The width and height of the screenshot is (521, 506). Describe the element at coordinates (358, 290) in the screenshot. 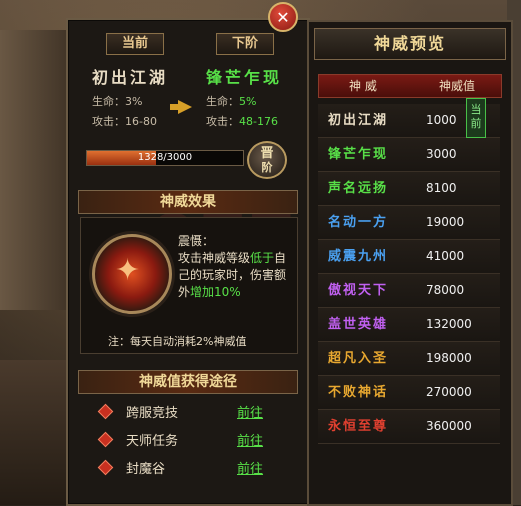

I see `preview-row-name: 傲视天下` at that location.